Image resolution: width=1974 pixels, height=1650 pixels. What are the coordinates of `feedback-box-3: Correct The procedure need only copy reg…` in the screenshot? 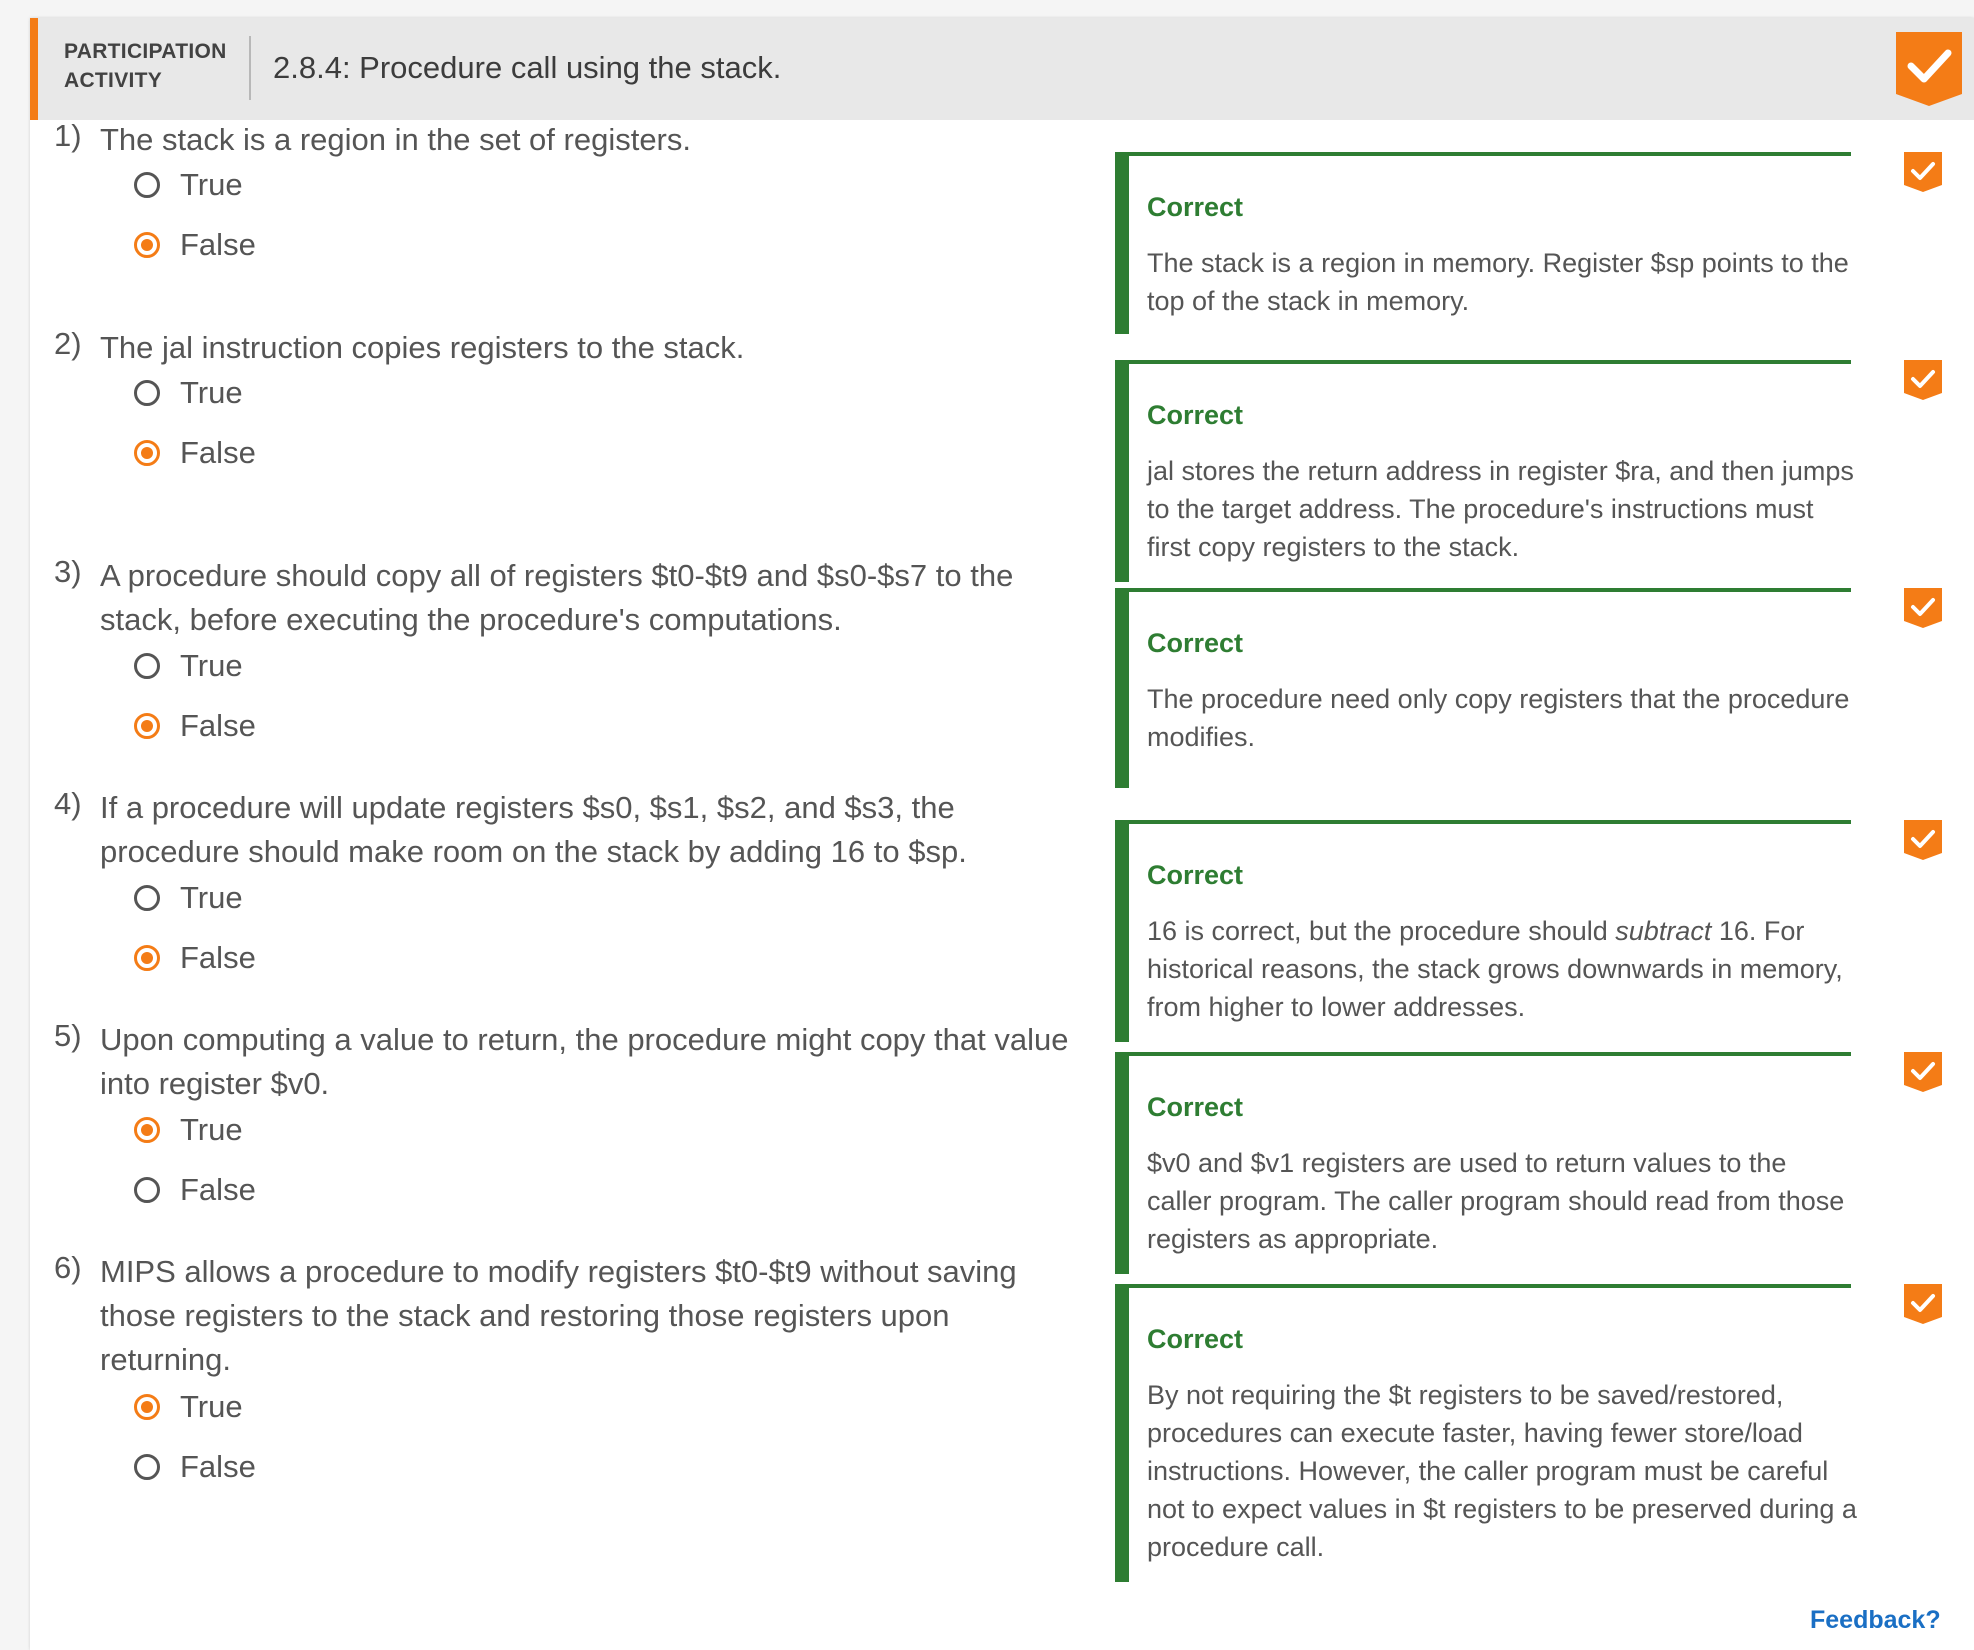 It's located at (1483, 688).